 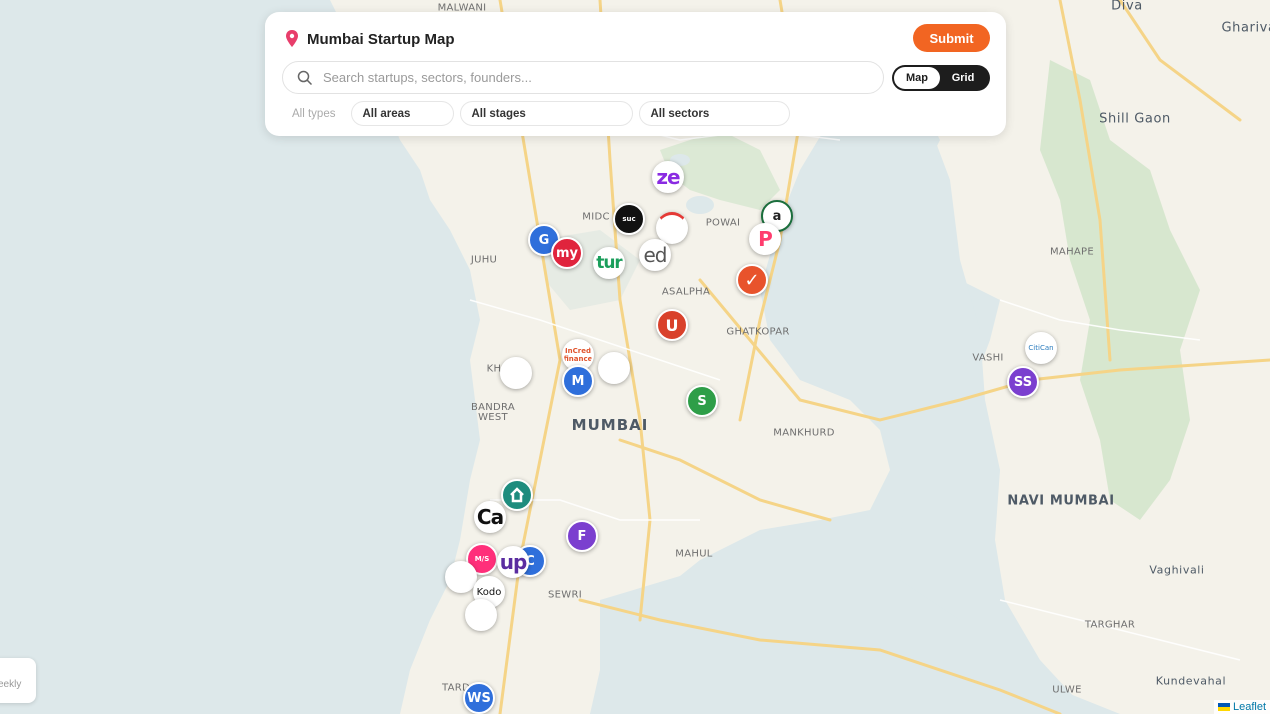 I want to click on type-filter: All types, so click(x=313, y=113).